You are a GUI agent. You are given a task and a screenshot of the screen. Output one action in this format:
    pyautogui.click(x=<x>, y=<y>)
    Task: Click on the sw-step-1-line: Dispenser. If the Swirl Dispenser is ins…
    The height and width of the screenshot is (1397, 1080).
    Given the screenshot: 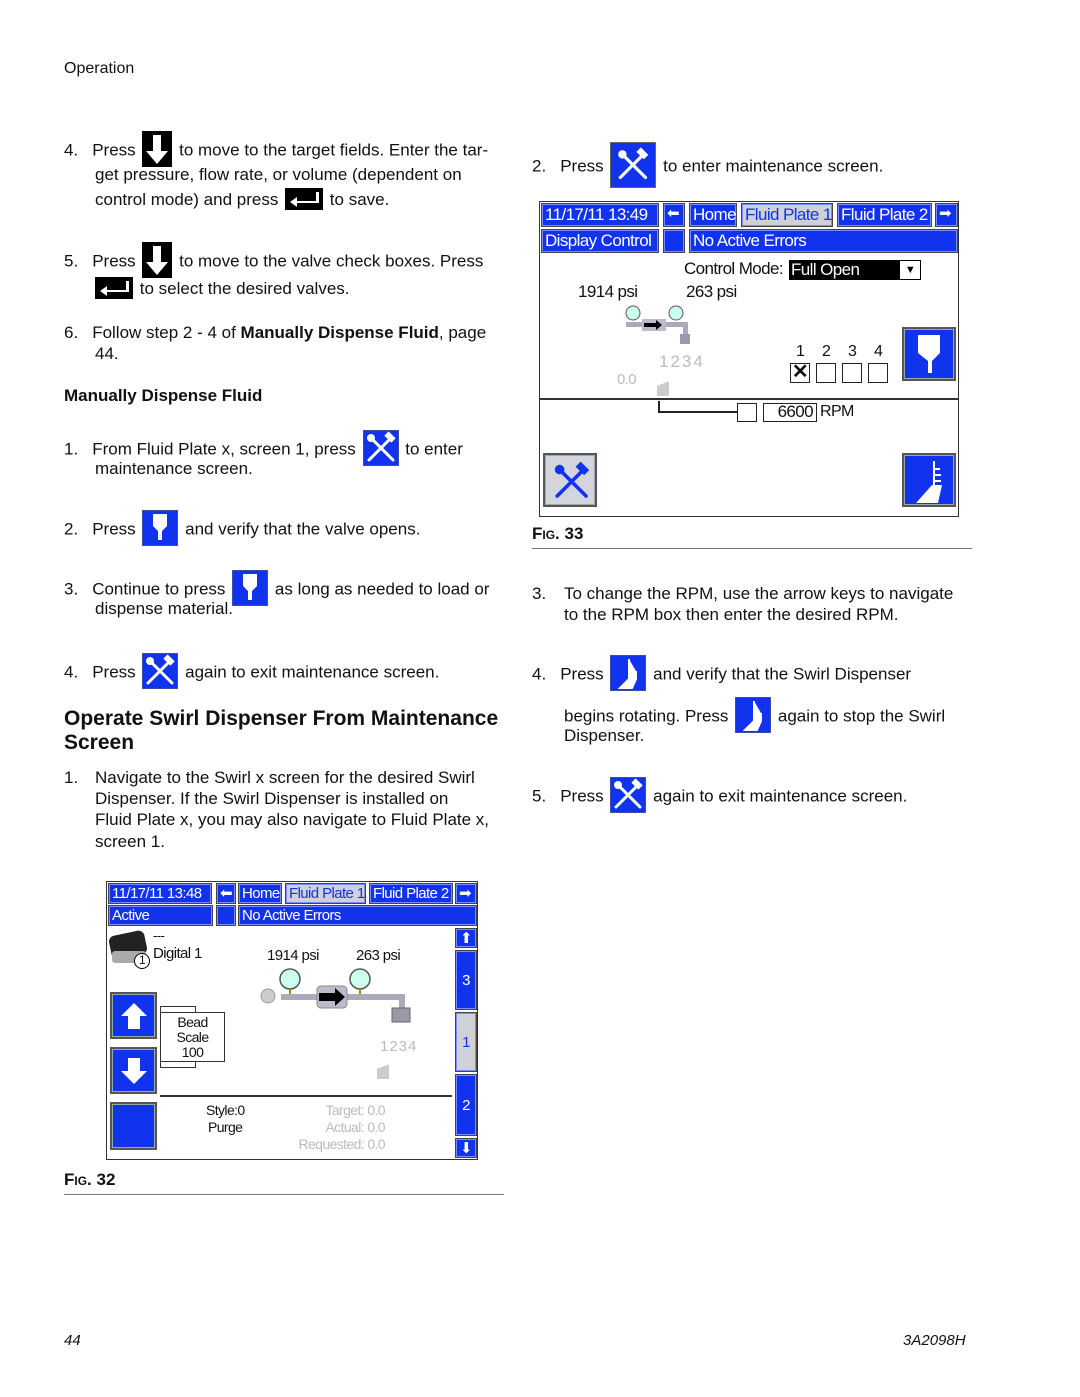 What is the action you would take?
    pyautogui.click(x=272, y=798)
    